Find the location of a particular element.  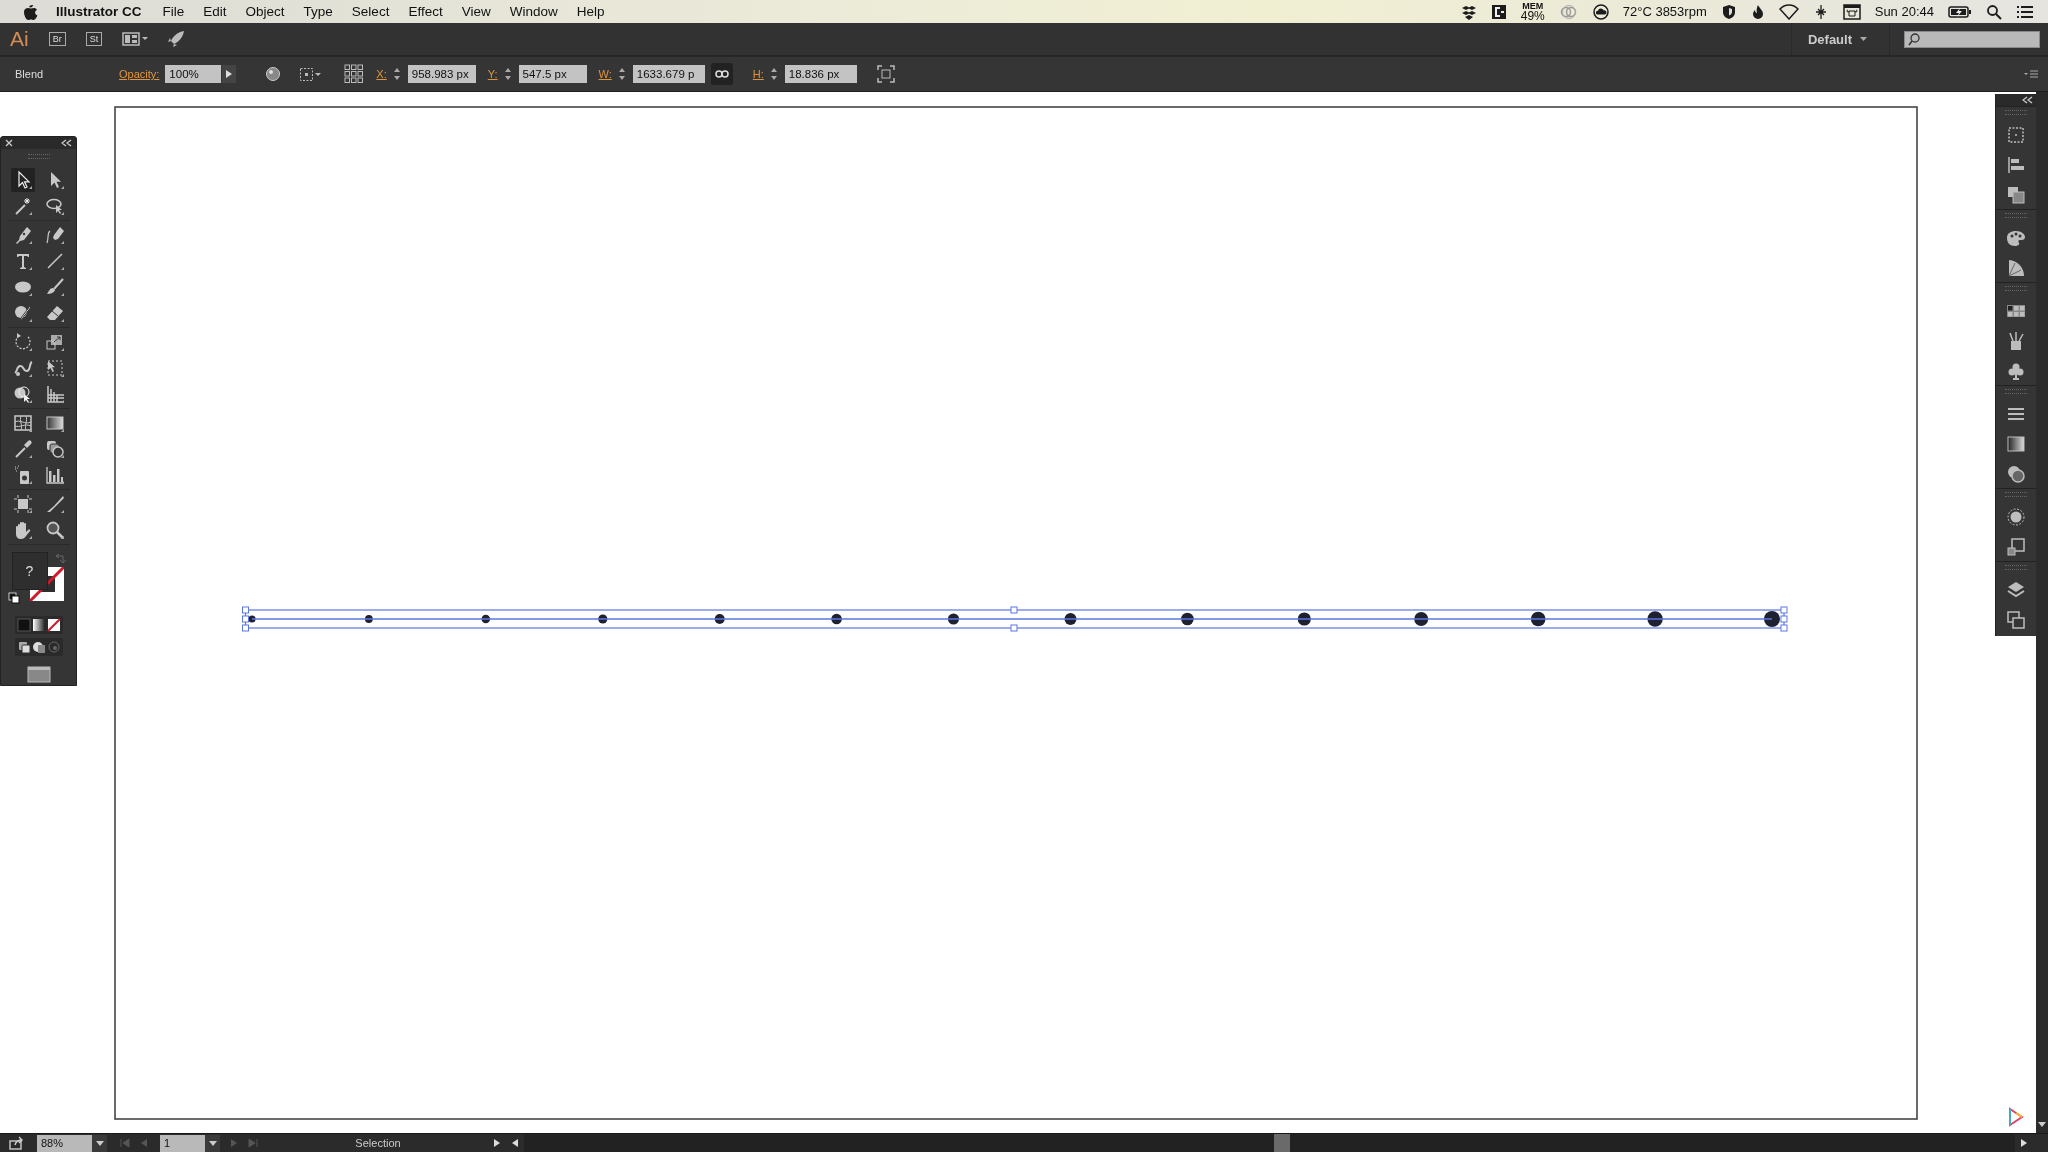

menu-item: View is located at coordinates (476, 11).